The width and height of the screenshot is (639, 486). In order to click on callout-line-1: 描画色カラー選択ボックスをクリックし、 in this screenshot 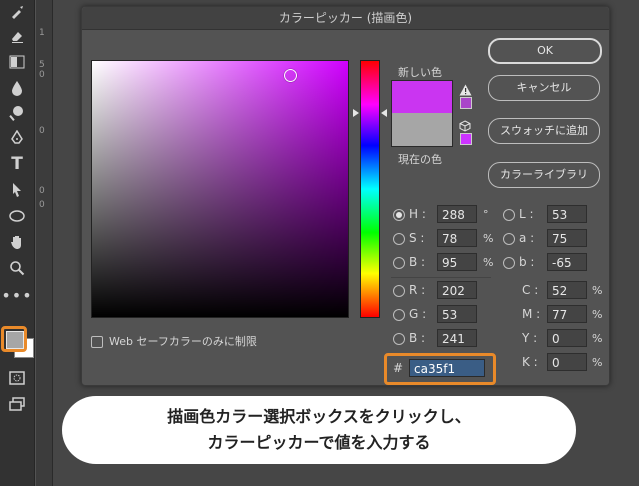, I will do `click(319, 416)`.